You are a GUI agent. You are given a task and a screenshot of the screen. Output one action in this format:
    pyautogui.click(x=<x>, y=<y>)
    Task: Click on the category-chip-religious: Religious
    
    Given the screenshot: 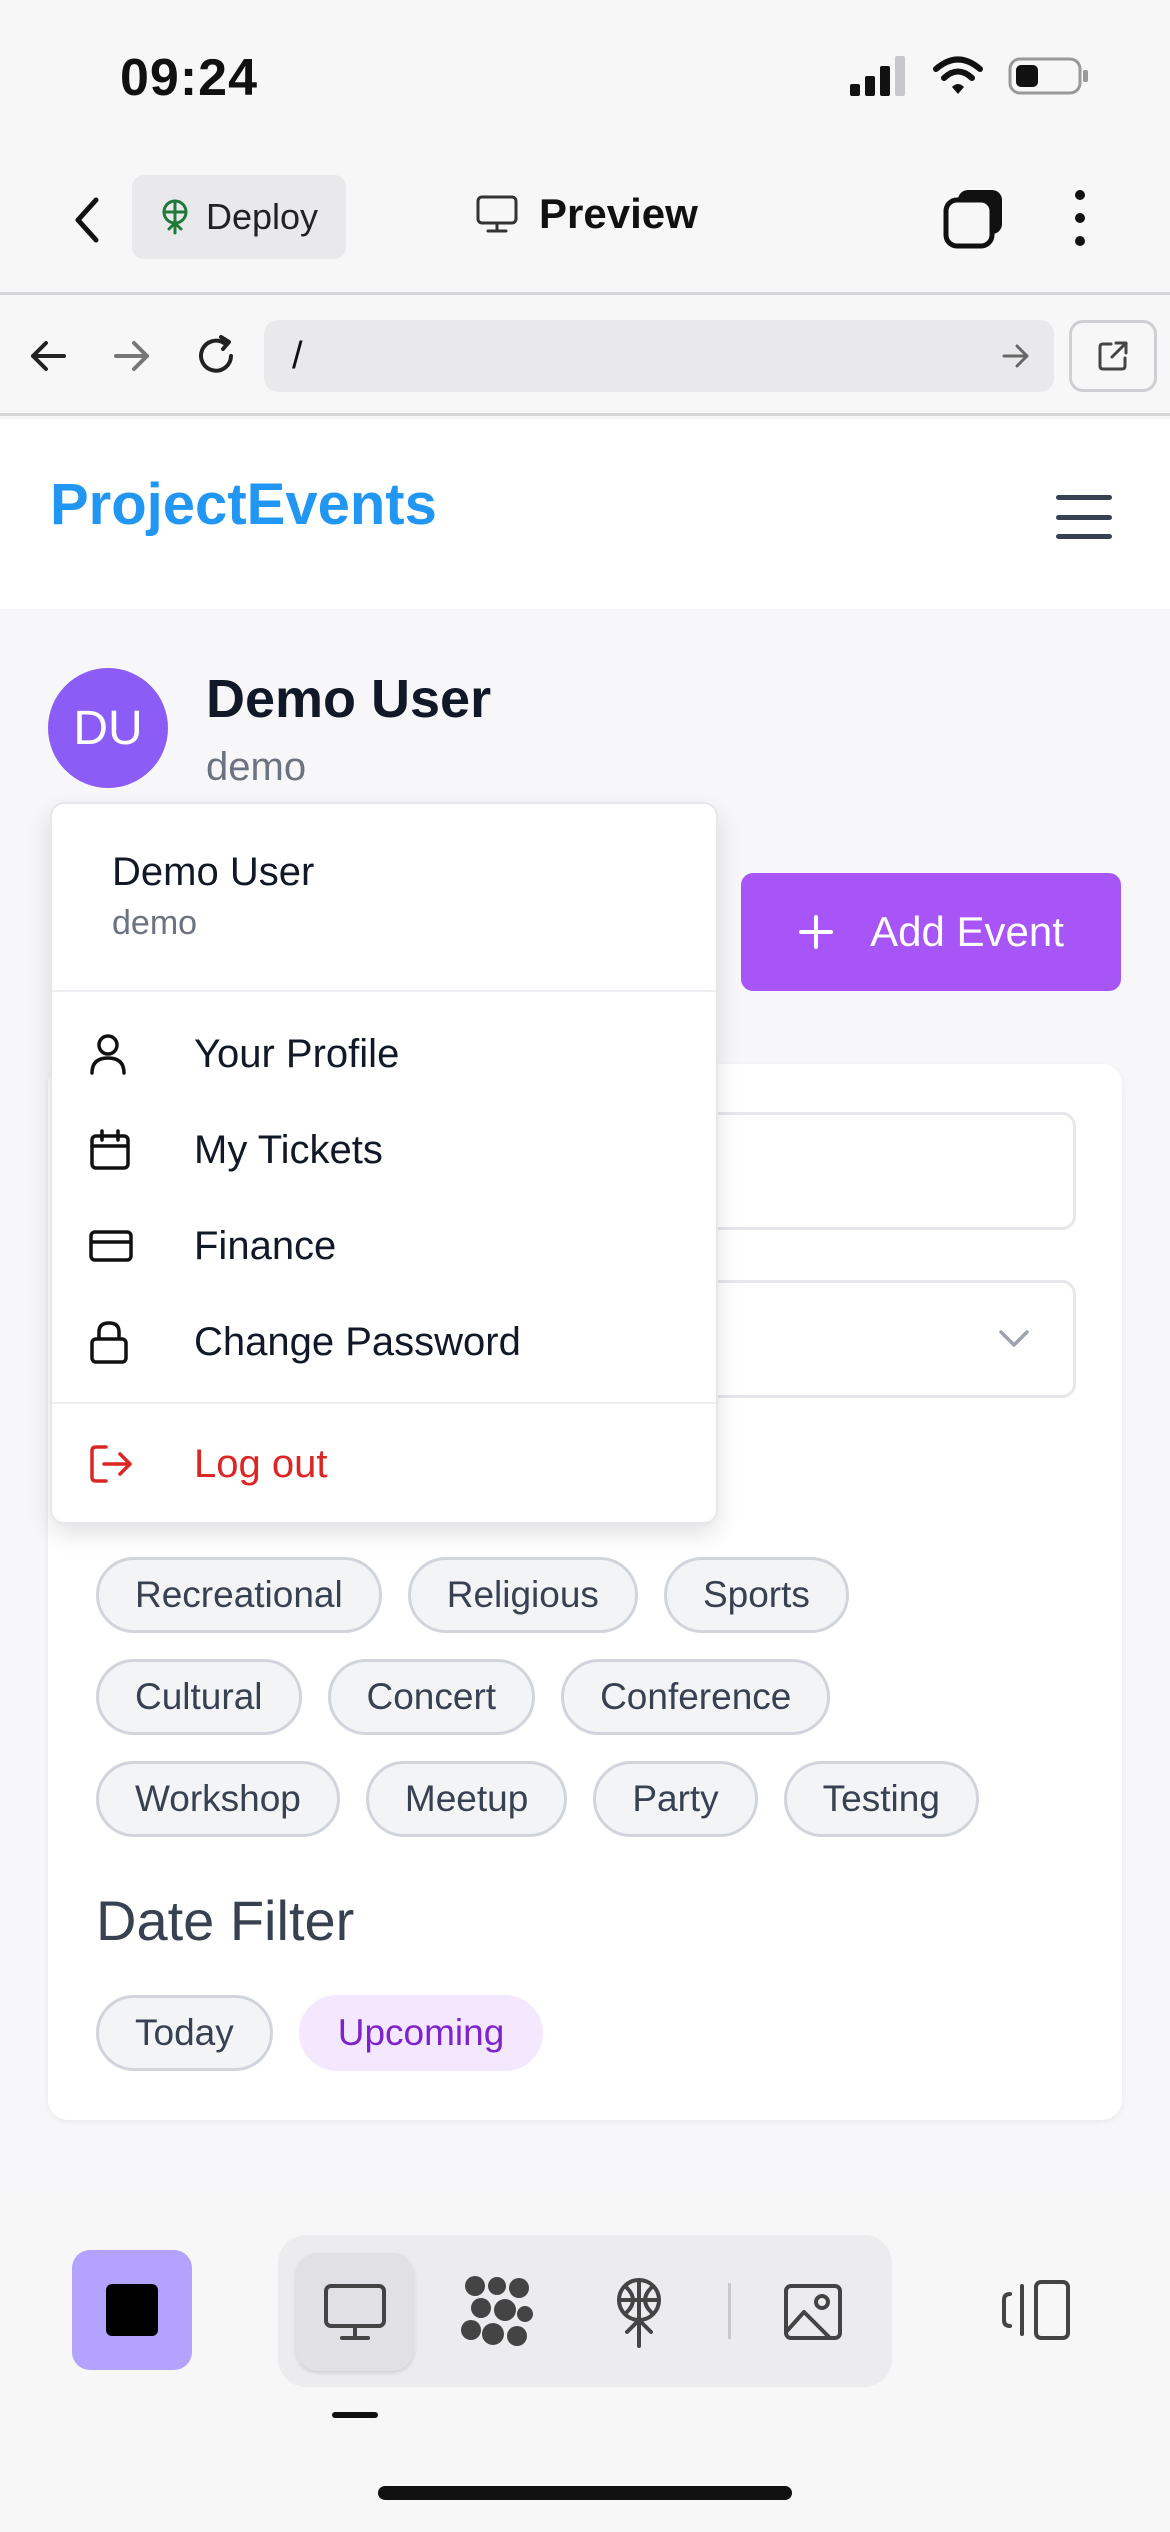 What is the action you would take?
    pyautogui.click(x=522, y=1595)
    